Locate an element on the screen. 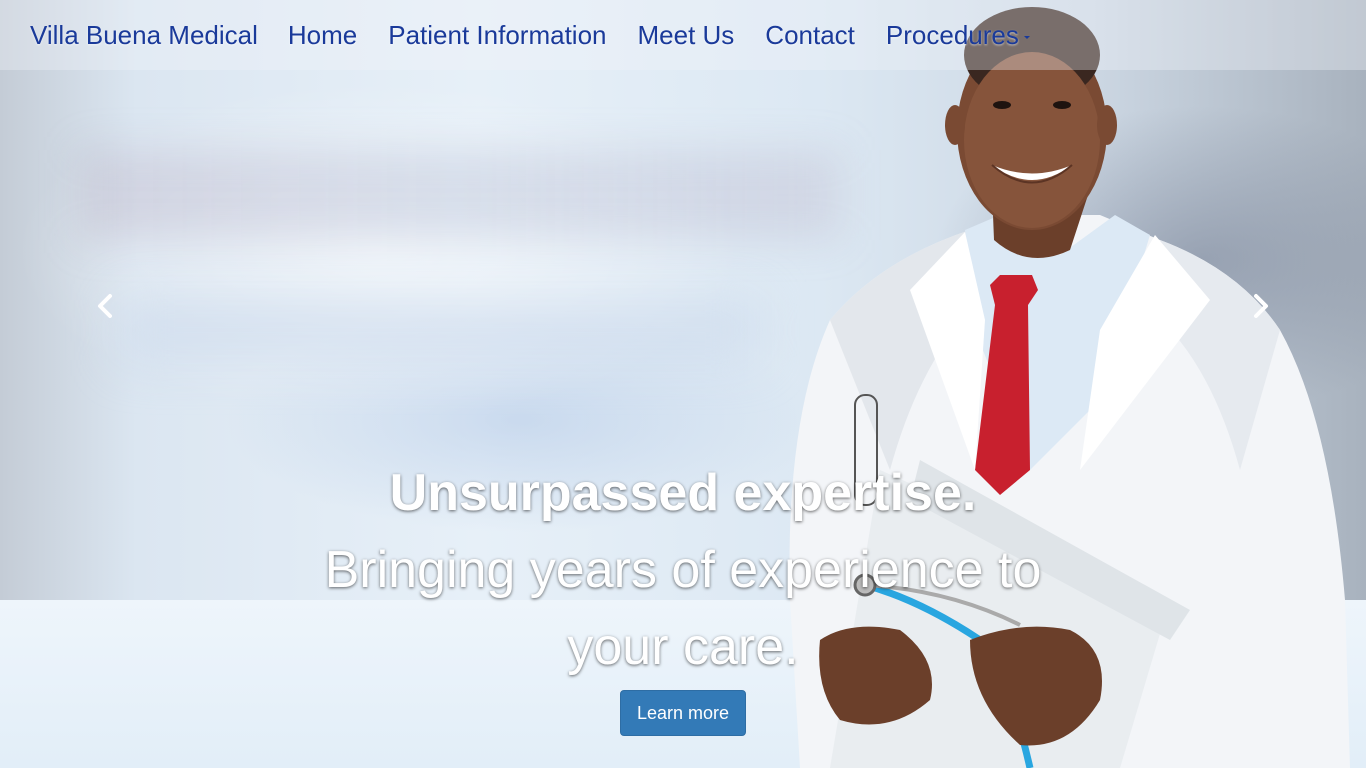 The height and width of the screenshot is (768, 1366). brand-link: Villa Buena Medical is located at coordinates (144, 35).